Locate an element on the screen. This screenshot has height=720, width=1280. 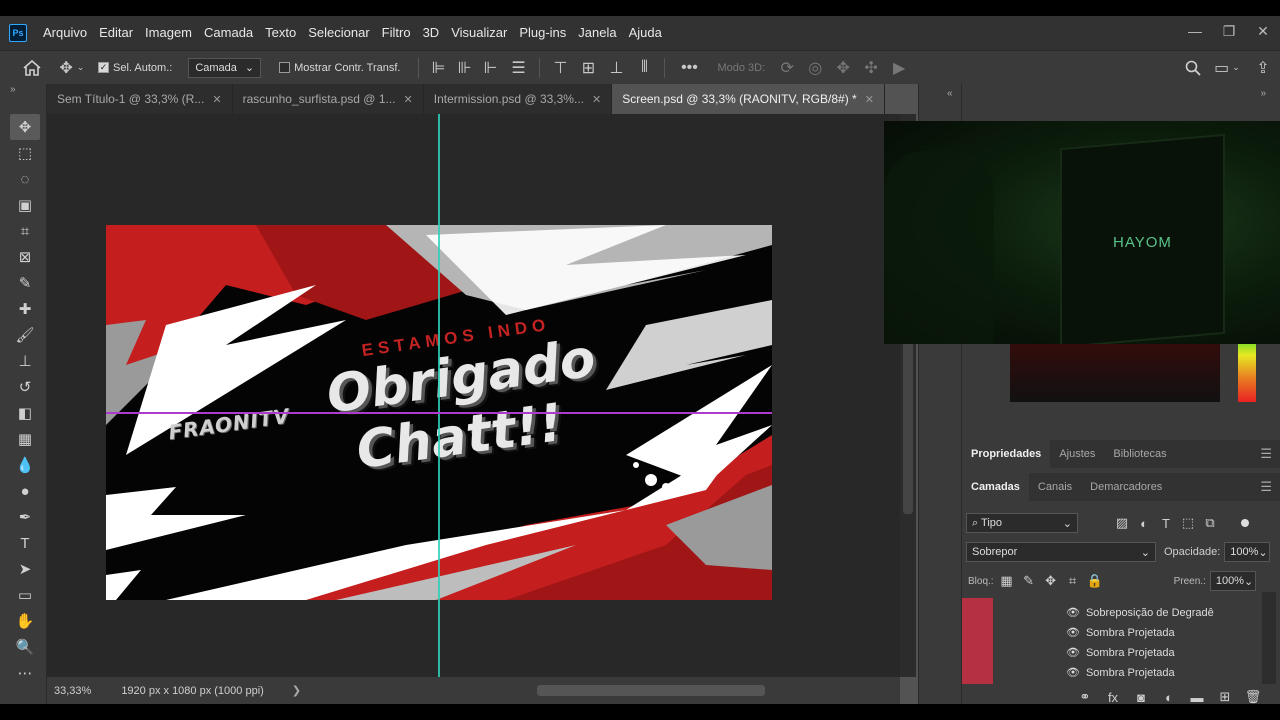
move-tool-icon: ✥ is located at coordinates (25, 127).